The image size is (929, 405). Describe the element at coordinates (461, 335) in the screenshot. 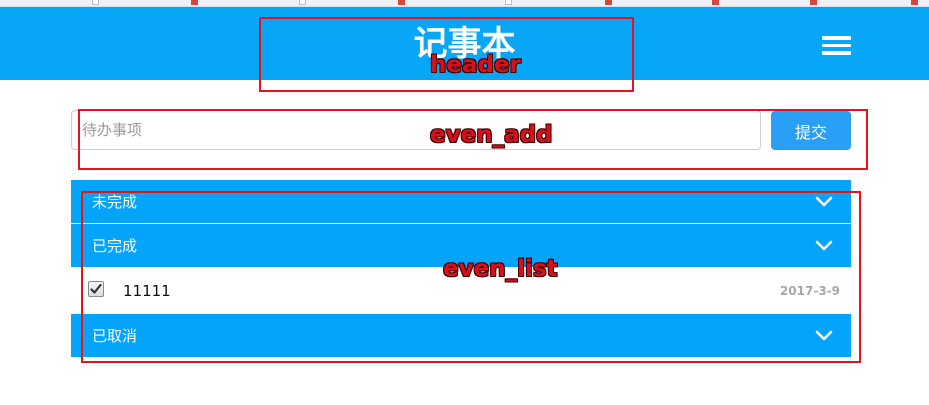

I see `section-header-cancelled: 已取消` at that location.